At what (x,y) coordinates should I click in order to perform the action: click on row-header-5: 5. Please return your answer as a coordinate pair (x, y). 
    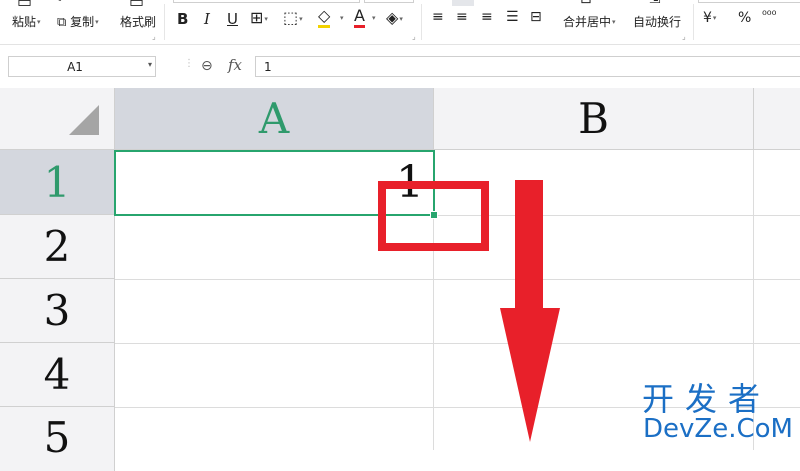
    Looking at the image, I should click on (57, 439).